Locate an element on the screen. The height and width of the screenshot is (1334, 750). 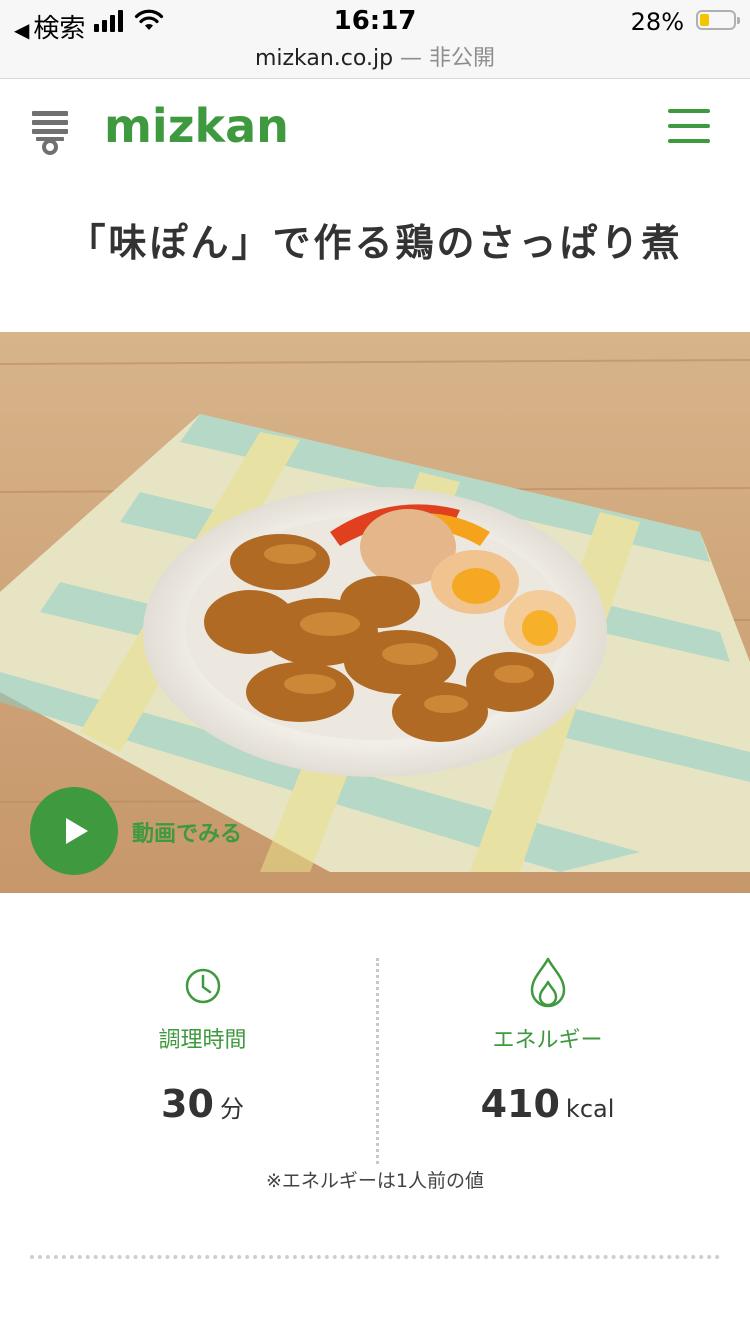
energy-unit: kcal is located at coordinates (590, 1109).